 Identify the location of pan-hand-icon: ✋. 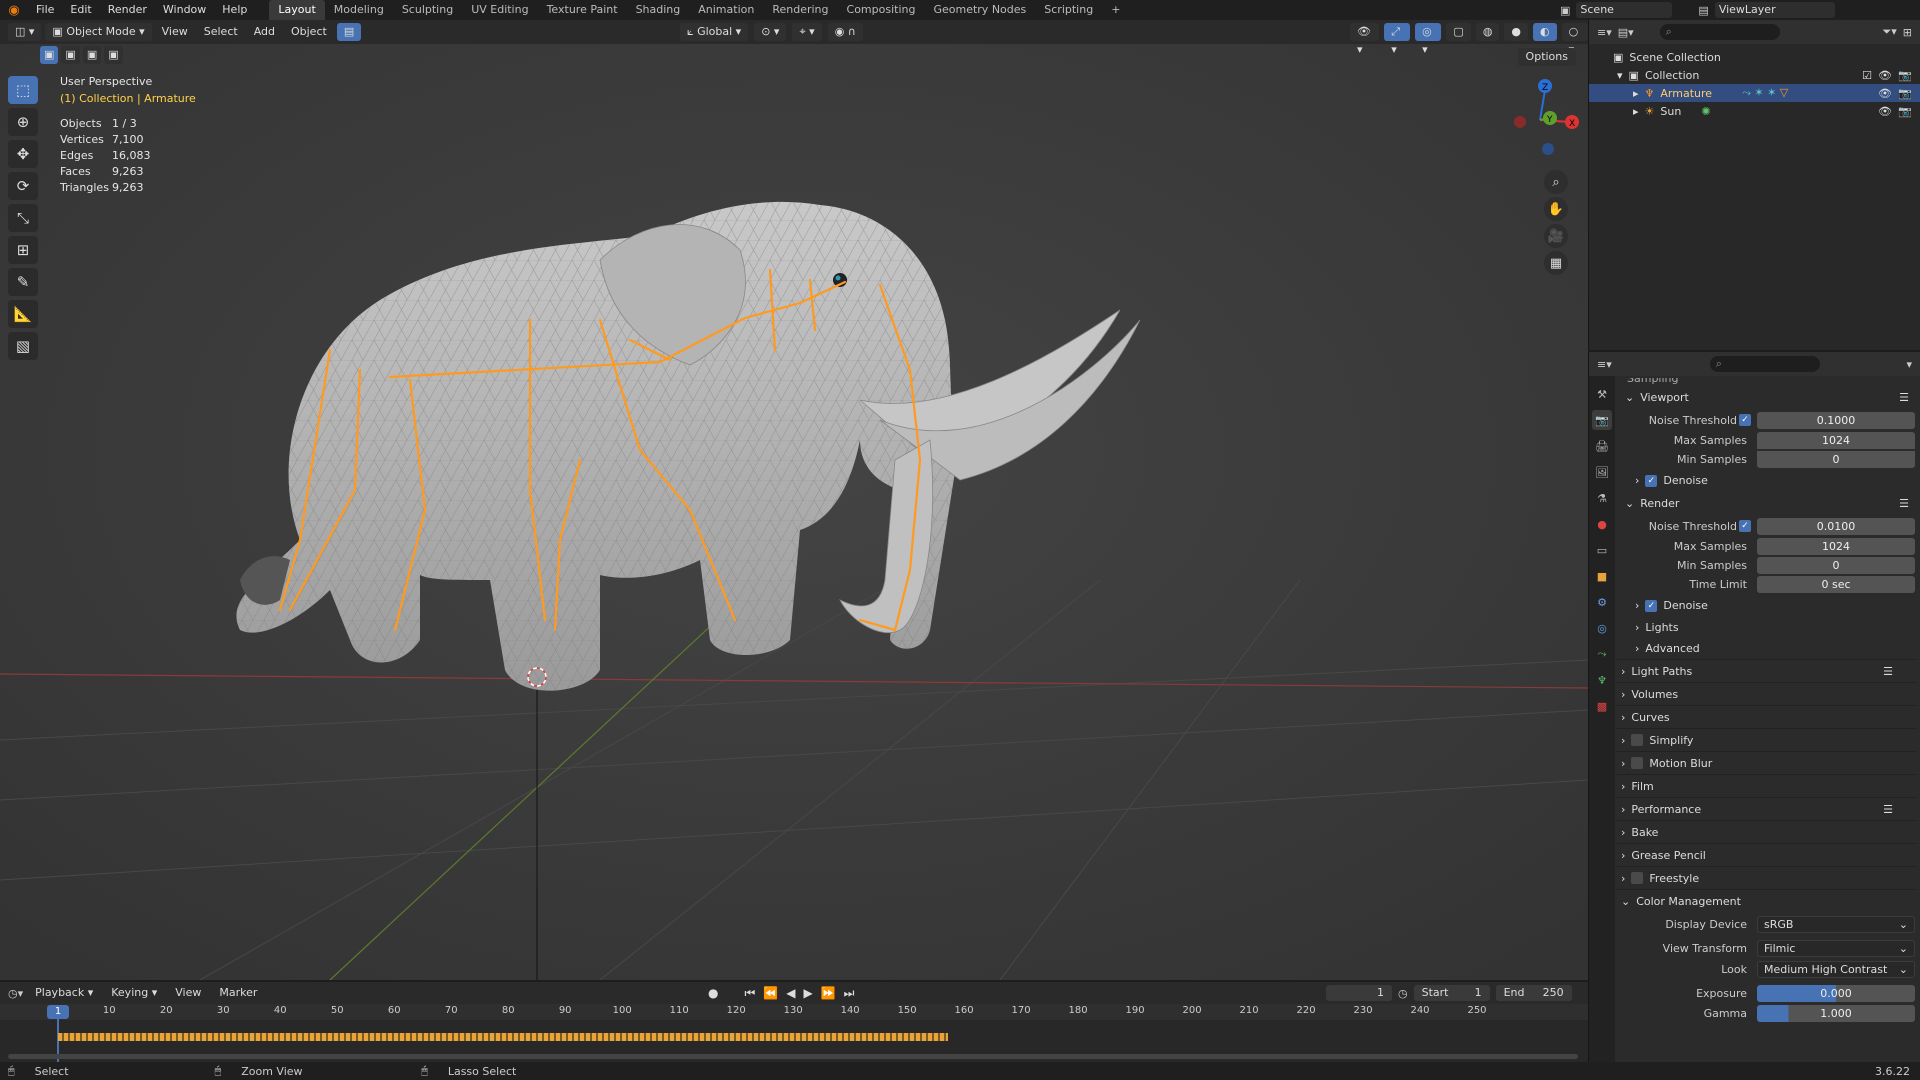
(1556, 209).